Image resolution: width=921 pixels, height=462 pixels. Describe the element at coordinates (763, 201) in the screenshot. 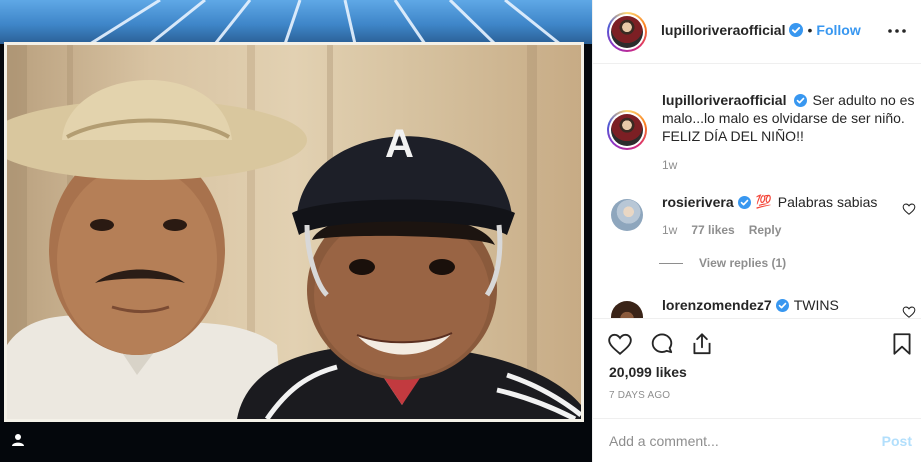

I see `hundred-emoji: 💯` at that location.